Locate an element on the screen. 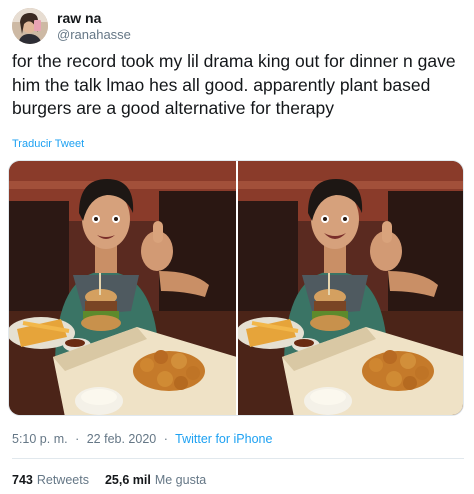 The image size is (474, 494). tweet-source-link: Twitter for iPhone is located at coordinates (223, 439).